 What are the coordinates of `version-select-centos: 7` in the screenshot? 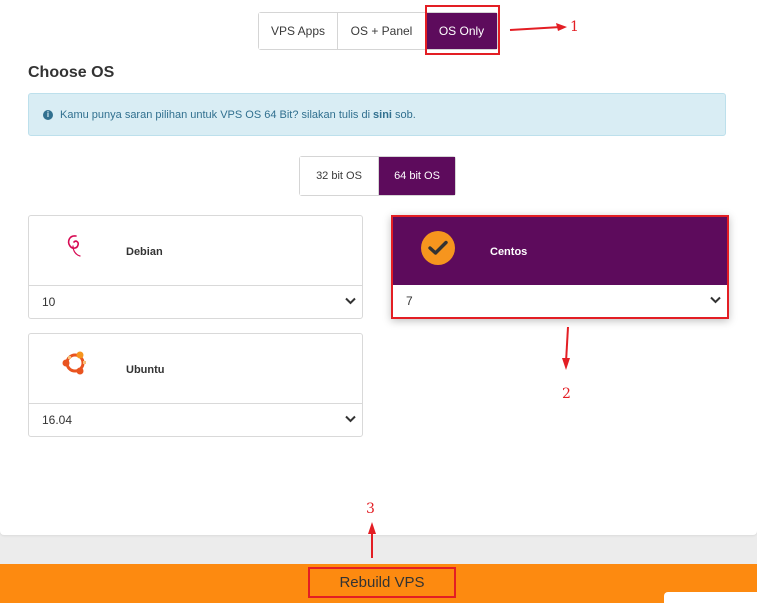 It's located at (560, 301).